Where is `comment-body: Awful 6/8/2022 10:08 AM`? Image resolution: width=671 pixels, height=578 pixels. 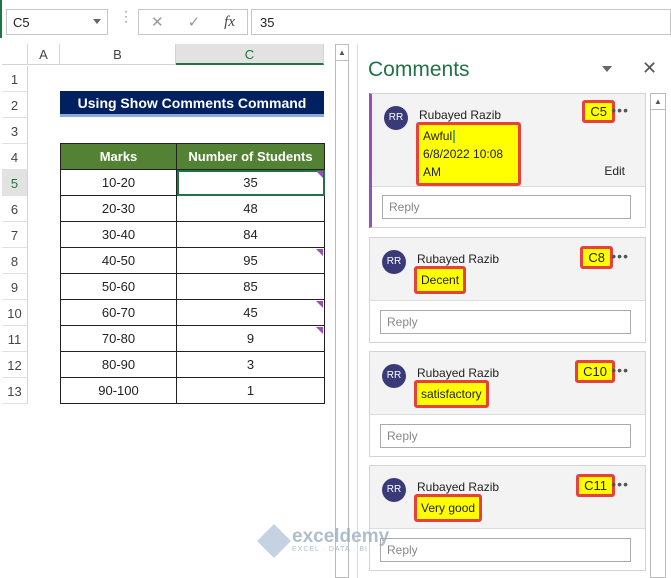
comment-body: Awful 6/8/2022 10:08 AM is located at coordinates (468, 154).